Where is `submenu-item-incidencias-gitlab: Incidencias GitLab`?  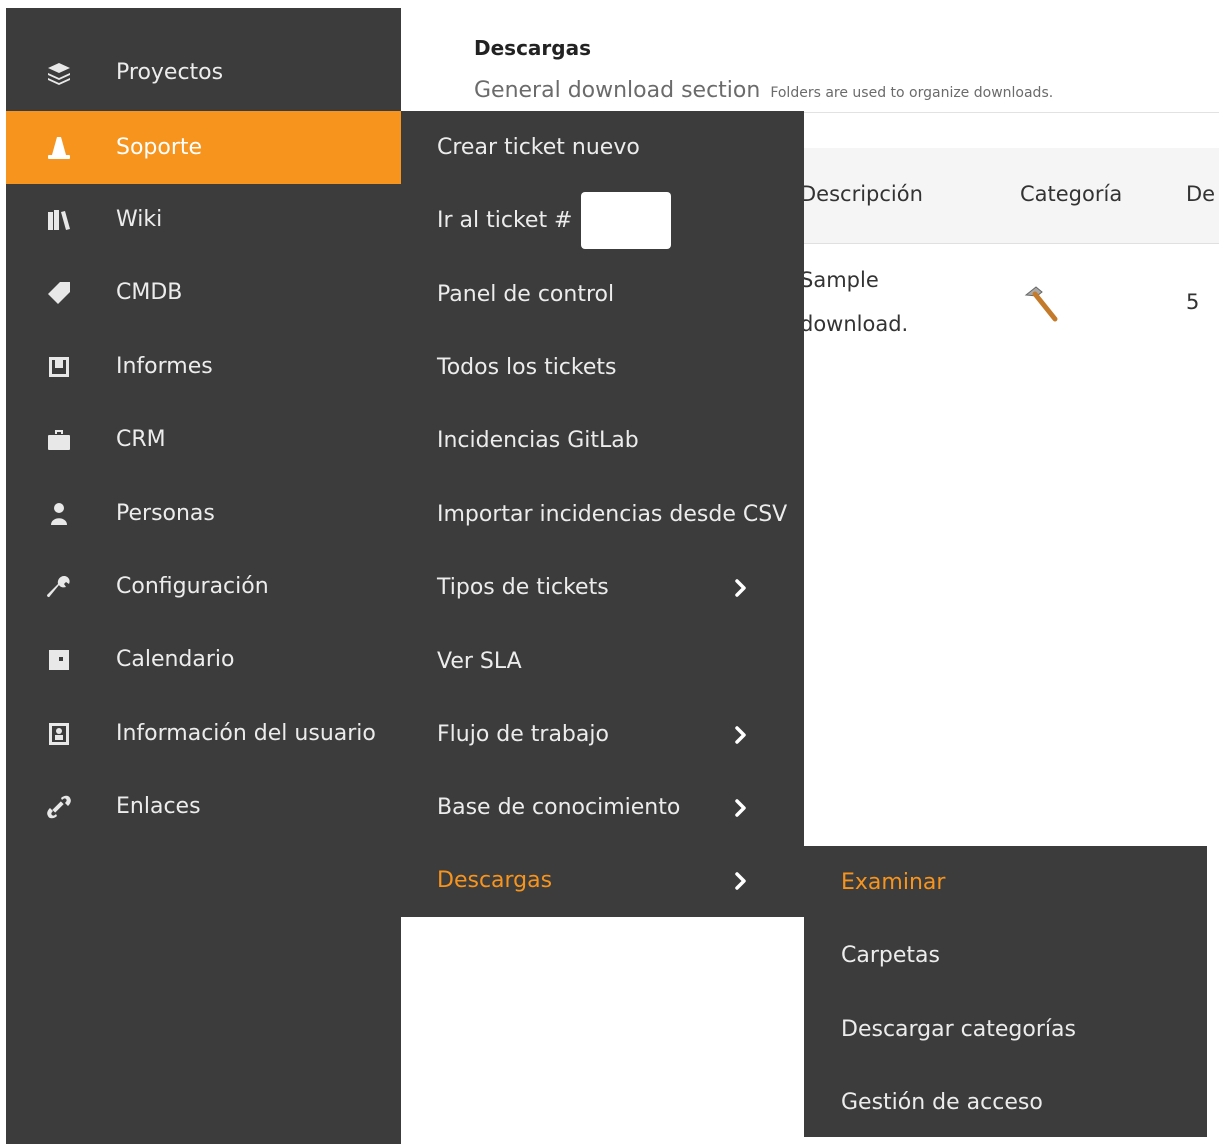 submenu-item-incidencias-gitlab: Incidencias GitLab is located at coordinates (602, 440).